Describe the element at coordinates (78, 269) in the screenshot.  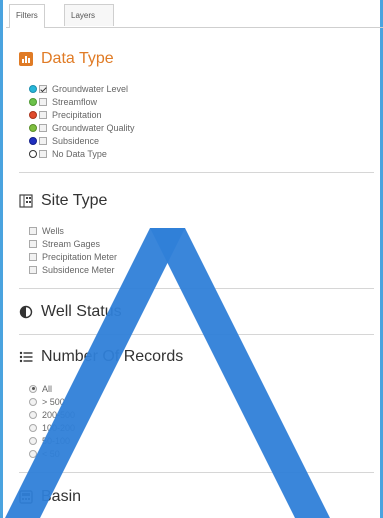
I see `site-type-label: Subsidence Meter` at that location.